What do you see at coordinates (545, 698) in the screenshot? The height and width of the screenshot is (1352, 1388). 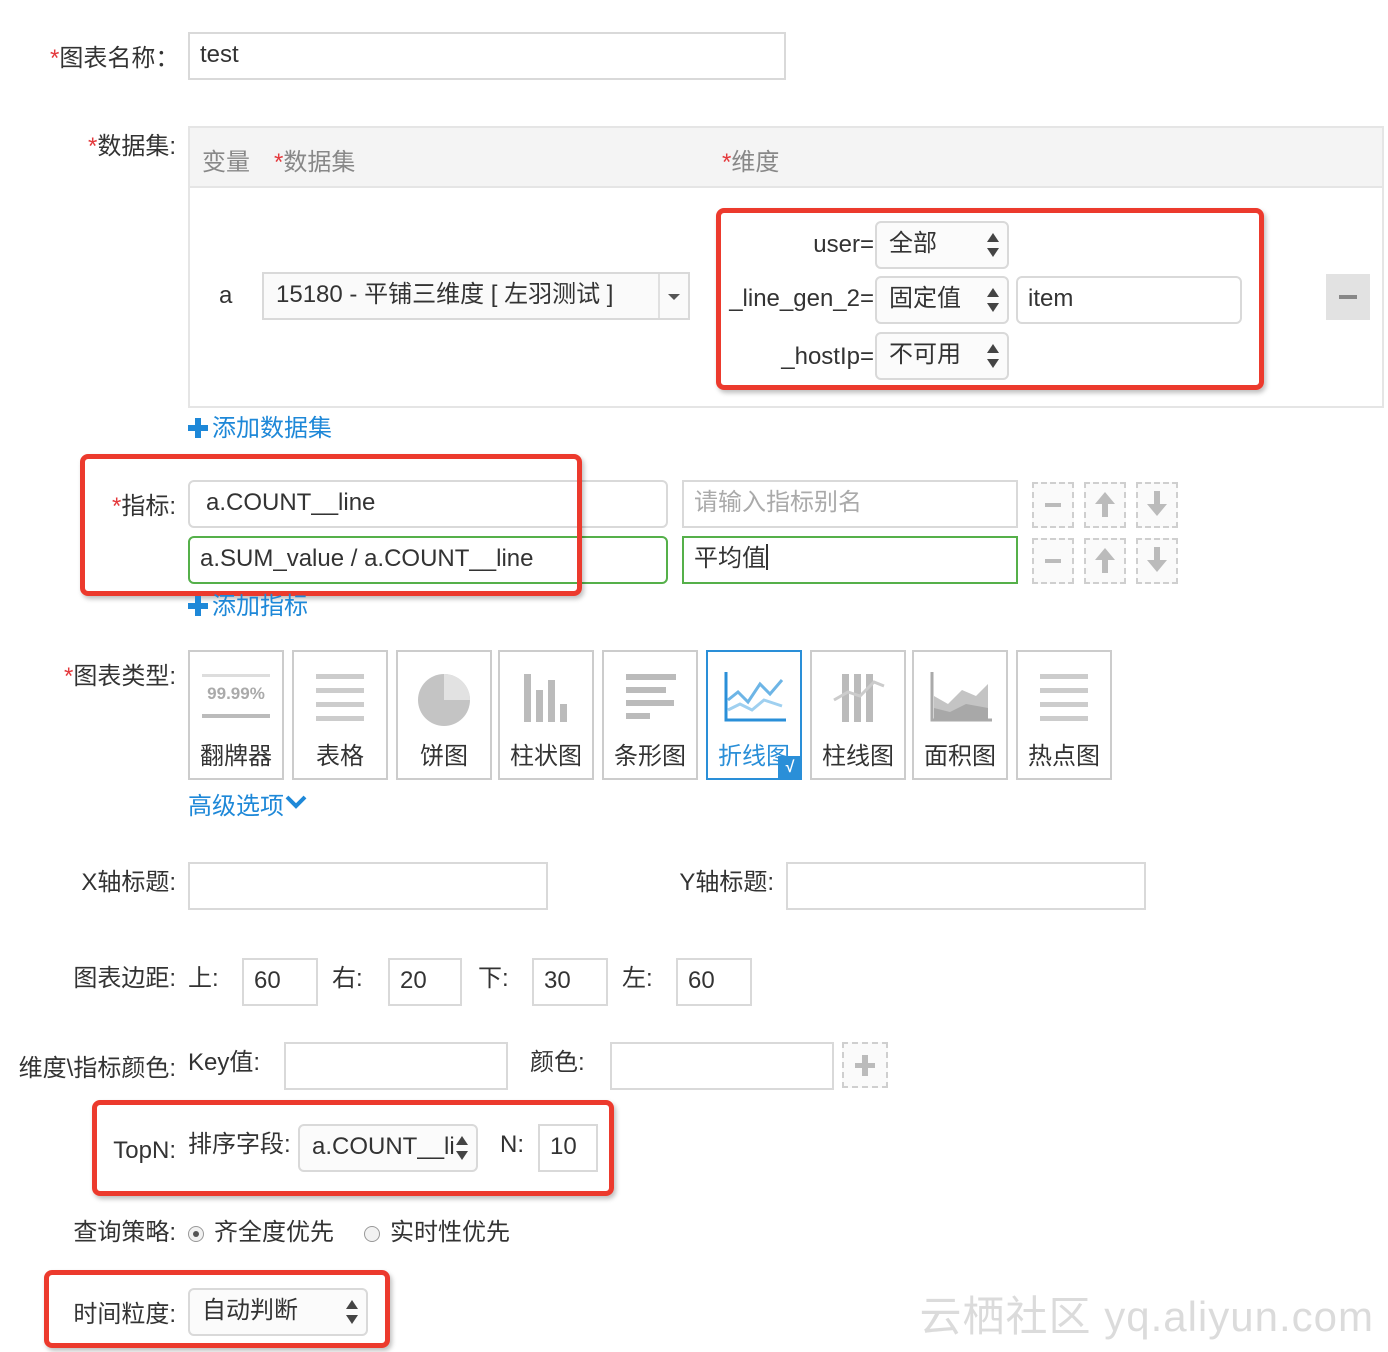 I see `column-chart-icon` at bounding box center [545, 698].